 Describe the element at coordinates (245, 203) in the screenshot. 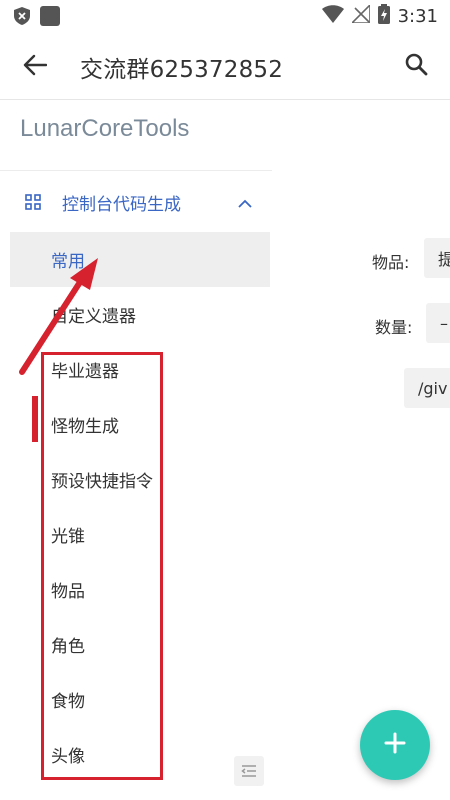

I see `chevron-up-icon` at that location.